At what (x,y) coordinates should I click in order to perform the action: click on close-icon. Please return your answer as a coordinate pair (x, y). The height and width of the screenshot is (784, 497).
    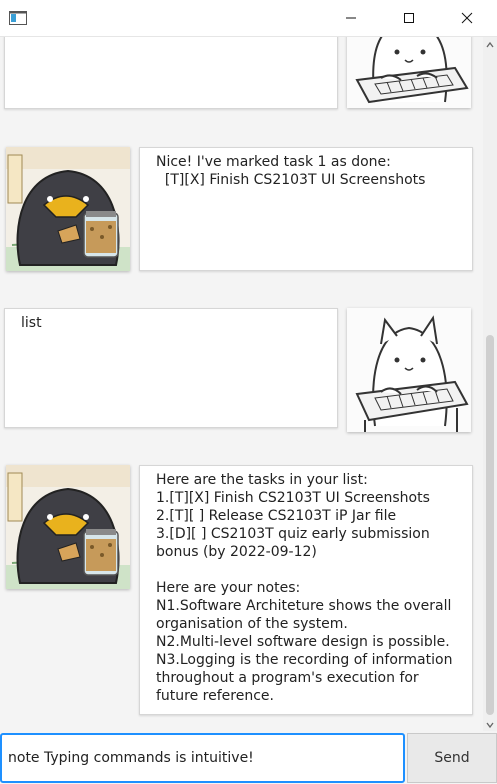
    Looking at the image, I should click on (467, 18).